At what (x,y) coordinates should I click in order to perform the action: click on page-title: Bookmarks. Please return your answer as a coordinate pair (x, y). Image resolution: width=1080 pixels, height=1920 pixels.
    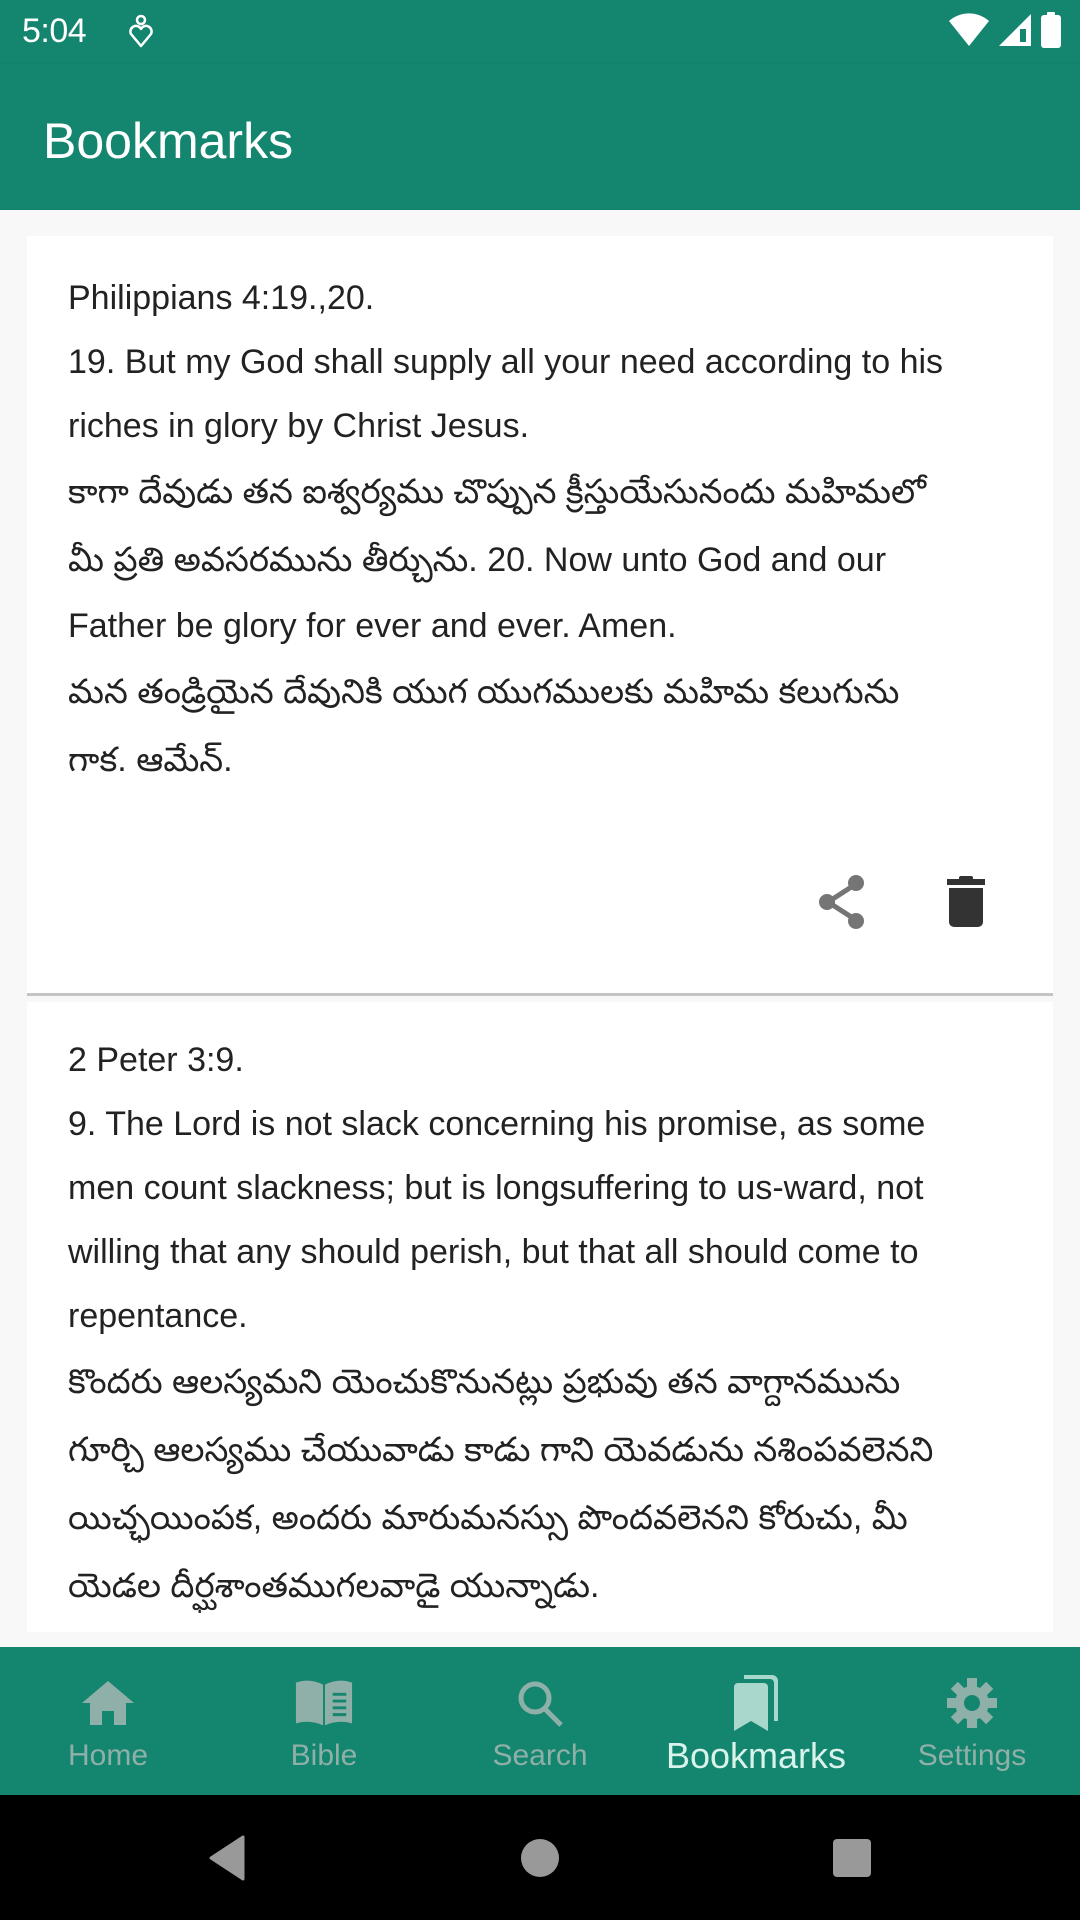
    Looking at the image, I should click on (168, 141).